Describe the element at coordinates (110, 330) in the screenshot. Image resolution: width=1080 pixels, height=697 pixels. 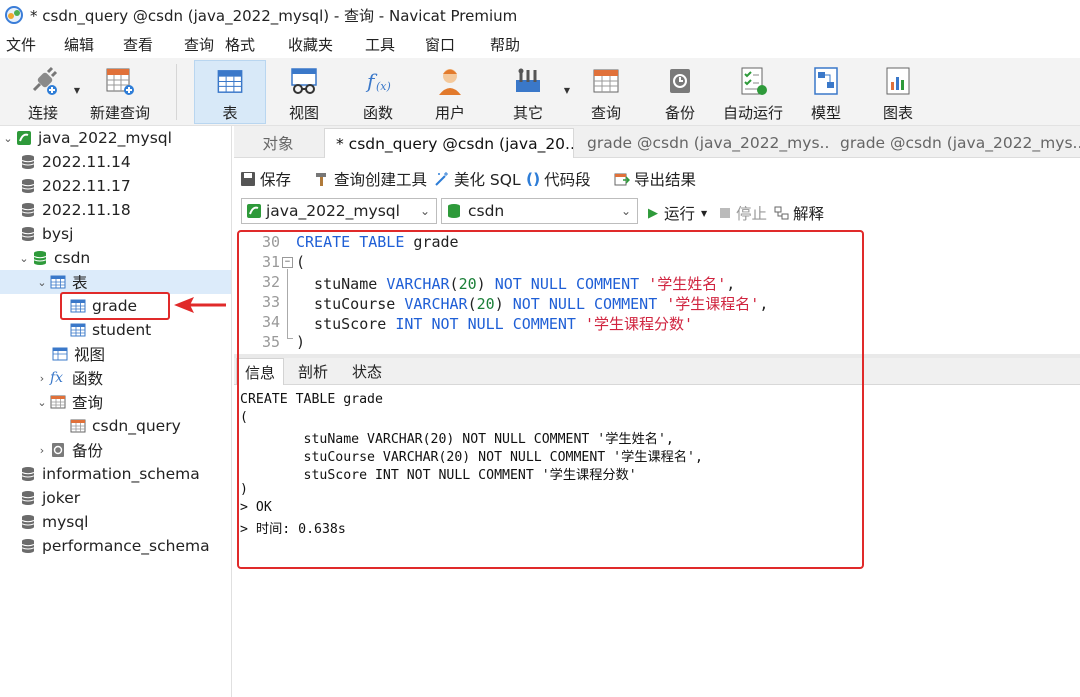
I see `tree-table-student: student` at that location.